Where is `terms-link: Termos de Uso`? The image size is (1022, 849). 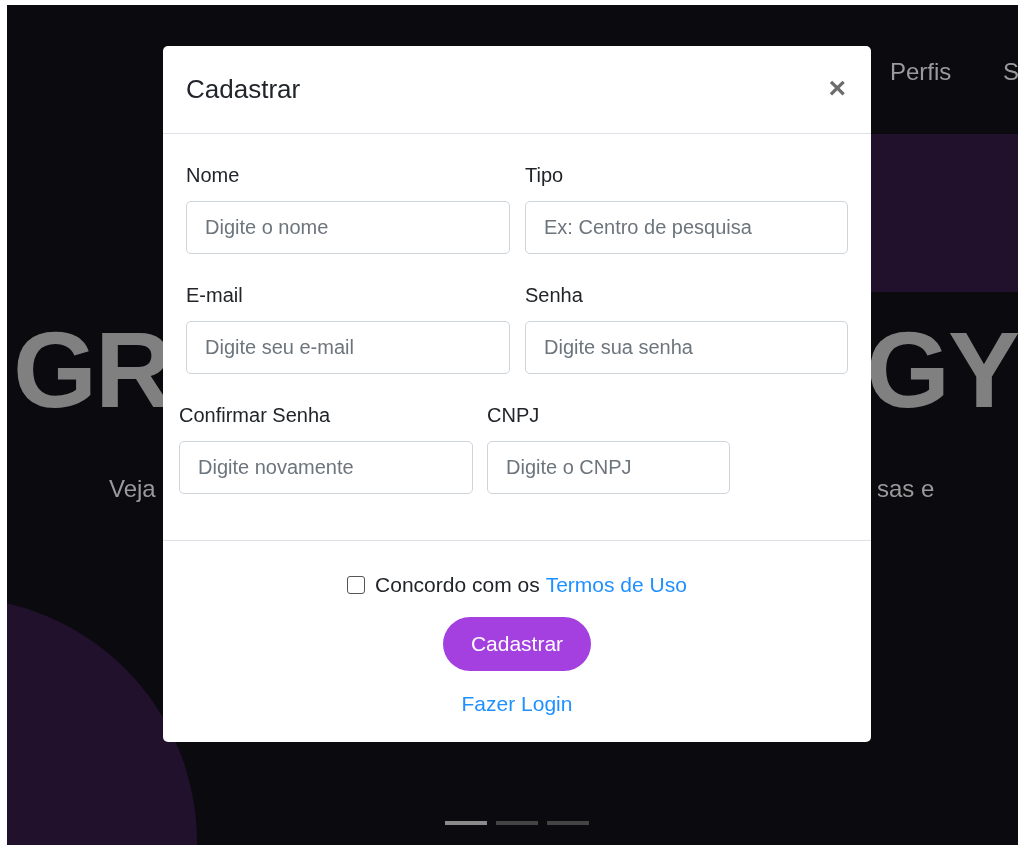 terms-link: Termos de Uso is located at coordinates (616, 585).